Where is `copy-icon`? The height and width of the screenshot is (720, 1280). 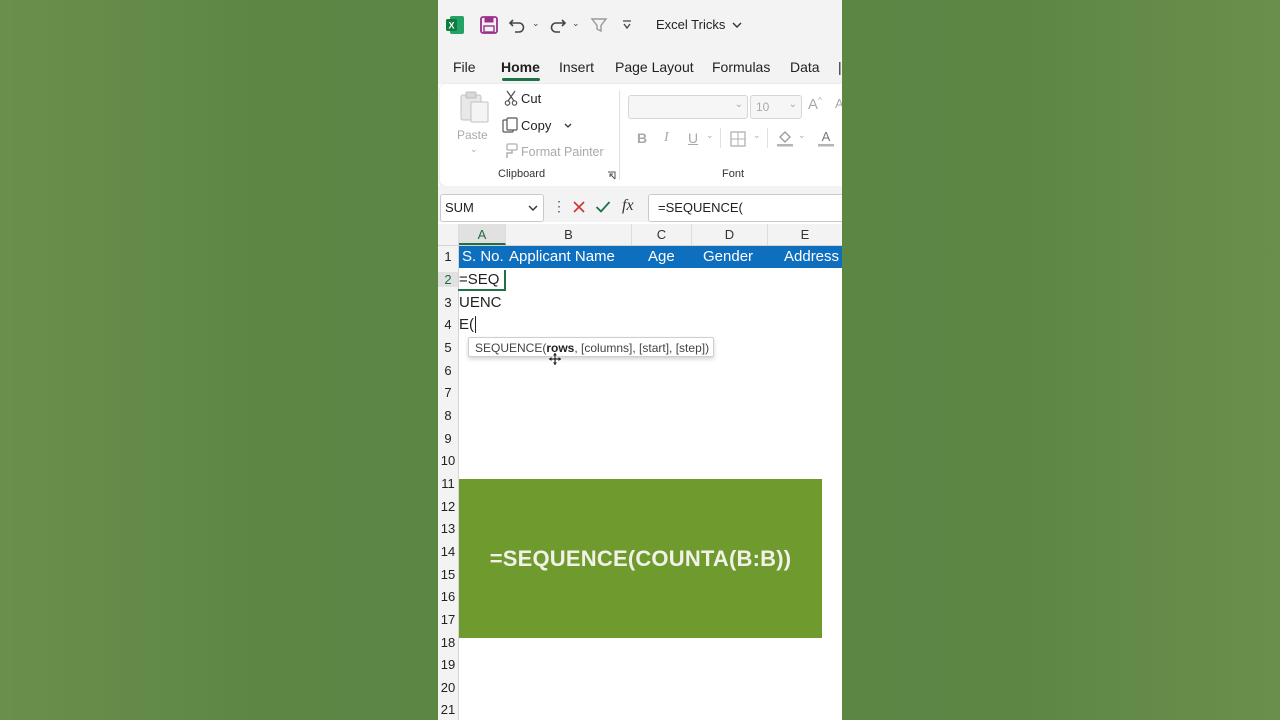
copy-icon is located at coordinates (510, 125).